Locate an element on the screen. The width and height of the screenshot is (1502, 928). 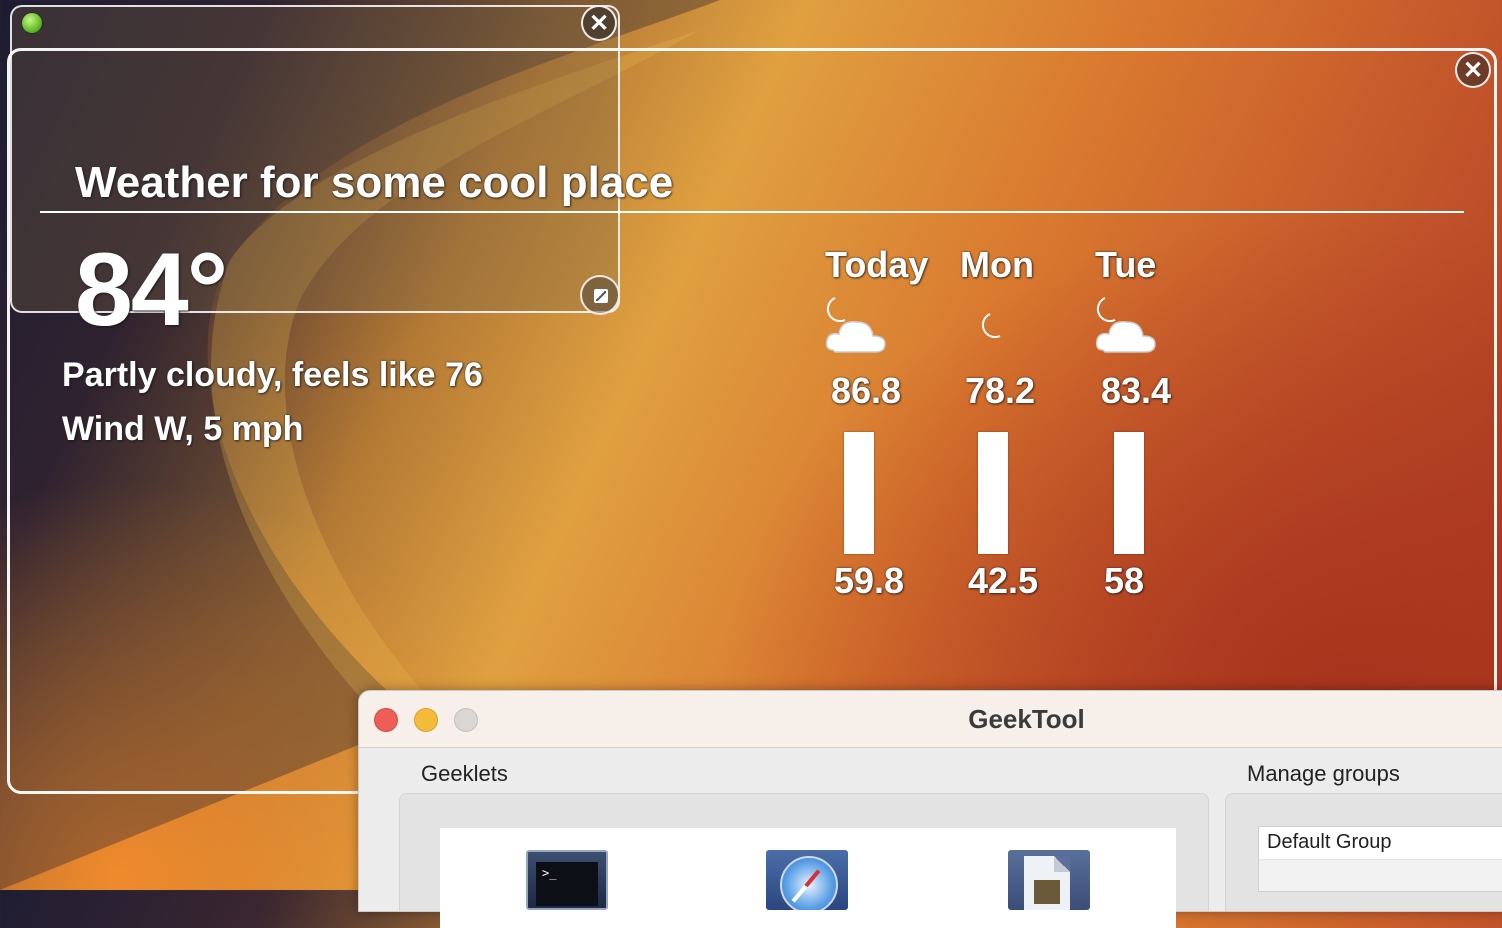
groups-list: Default Group is located at coordinates (1380, 859).